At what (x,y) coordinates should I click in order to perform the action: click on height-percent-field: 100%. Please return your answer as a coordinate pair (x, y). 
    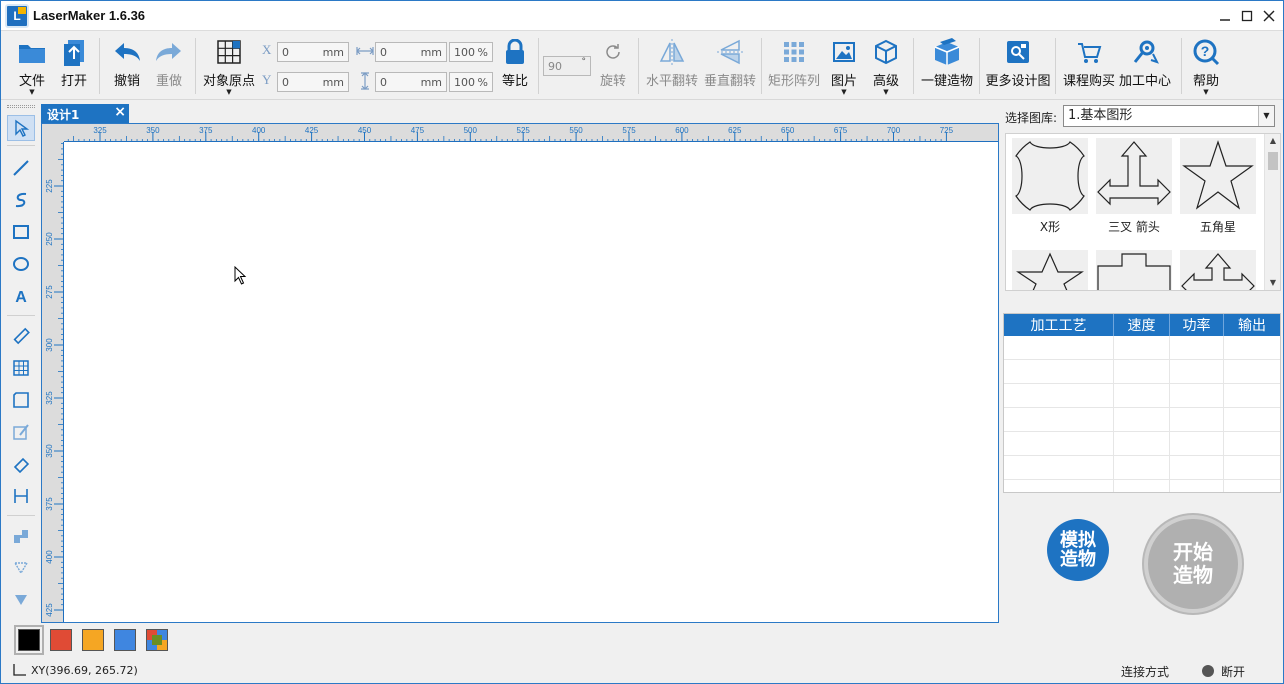
    Looking at the image, I should click on (471, 82).